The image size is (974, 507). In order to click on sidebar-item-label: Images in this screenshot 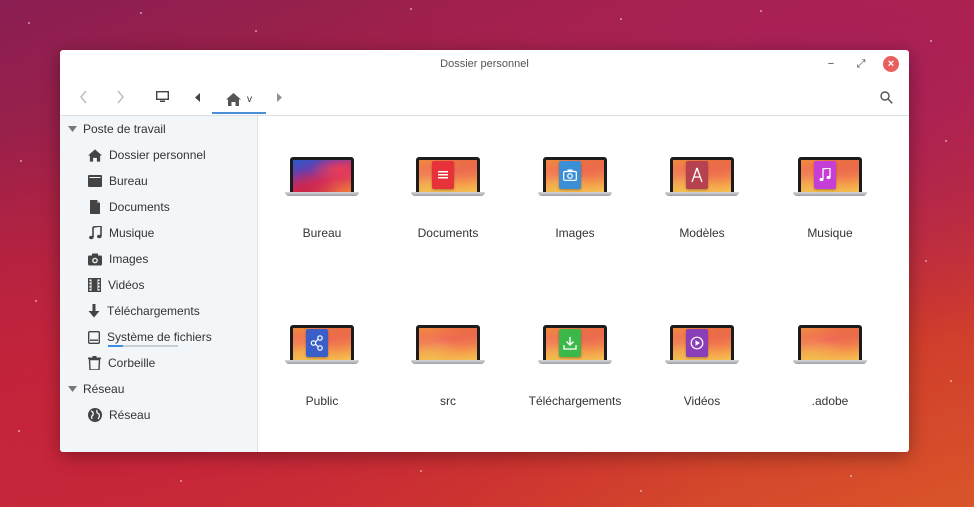, I will do `click(129, 259)`.